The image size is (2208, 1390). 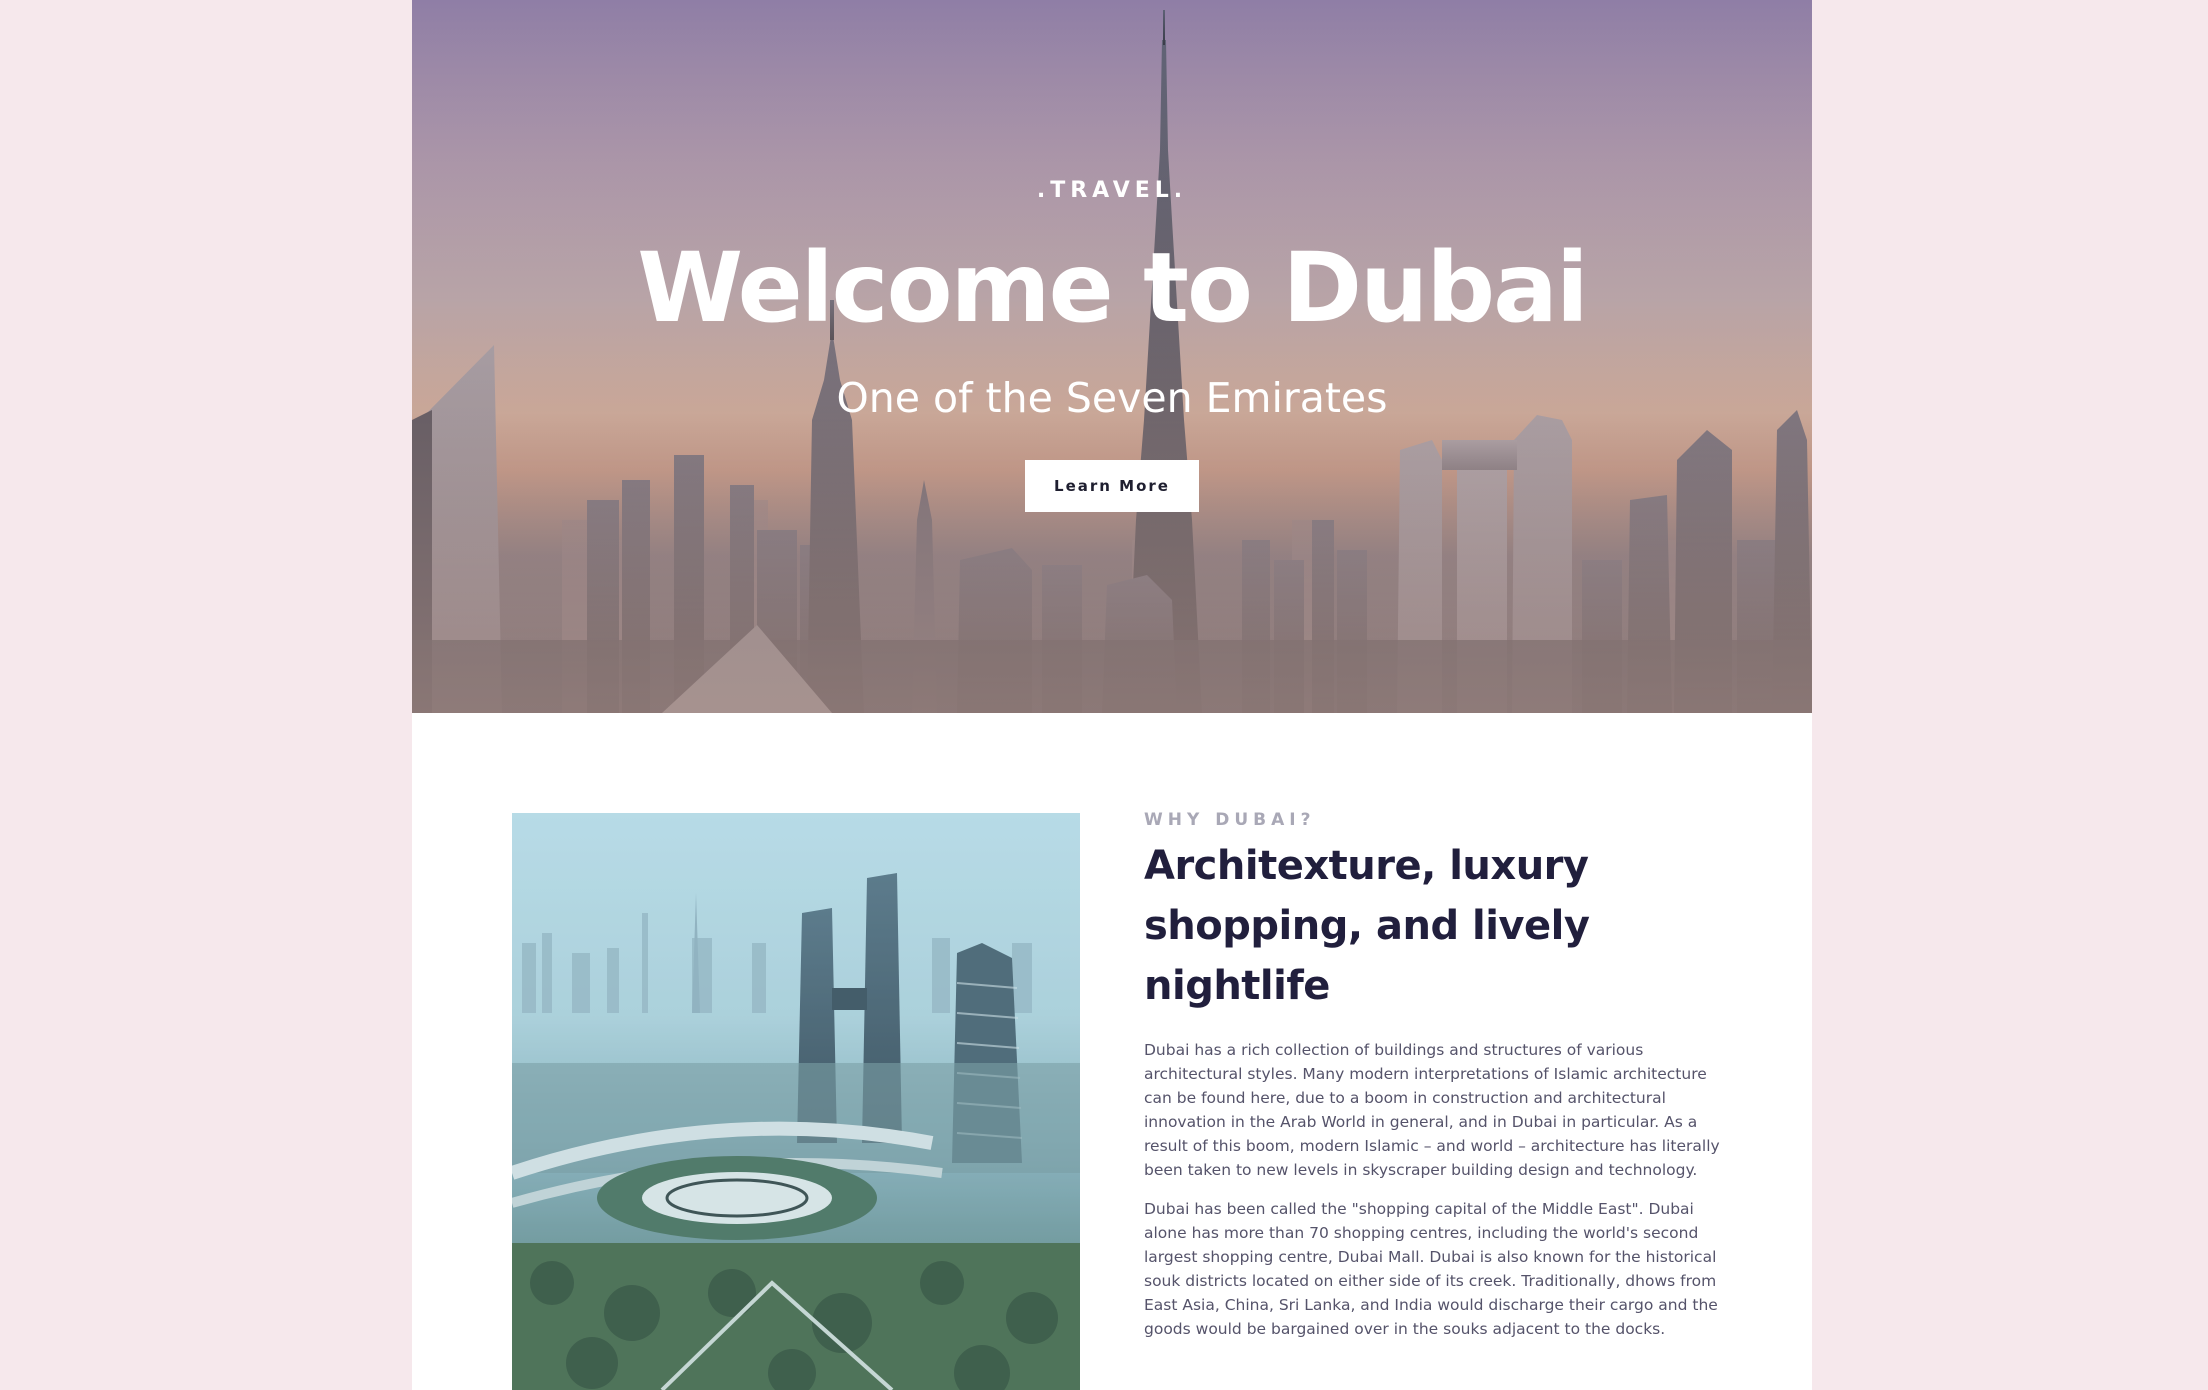 What do you see at coordinates (1113, 288) in the screenshot?
I see `hero-title: Welcome to Dubai` at bounding box center [1113, 288].